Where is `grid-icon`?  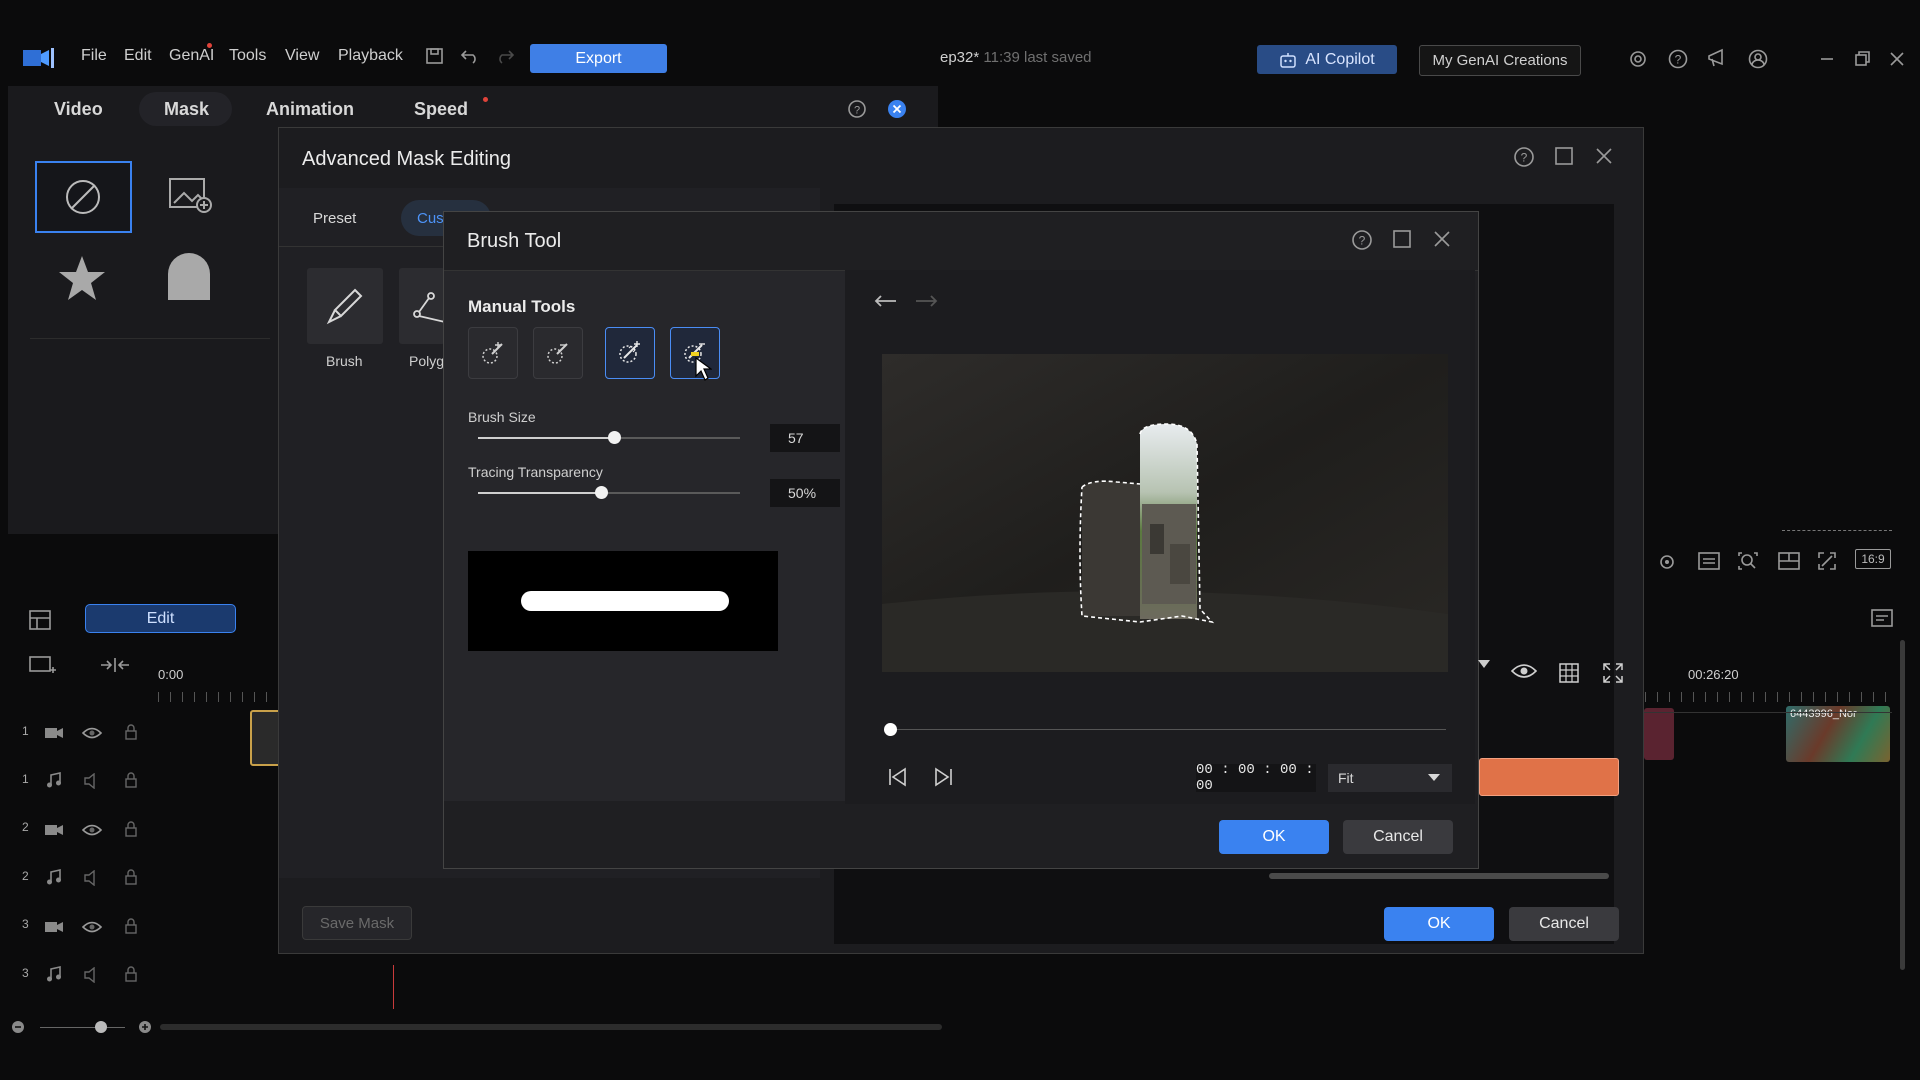 grid-icon is located at coordinates (1569, 673).